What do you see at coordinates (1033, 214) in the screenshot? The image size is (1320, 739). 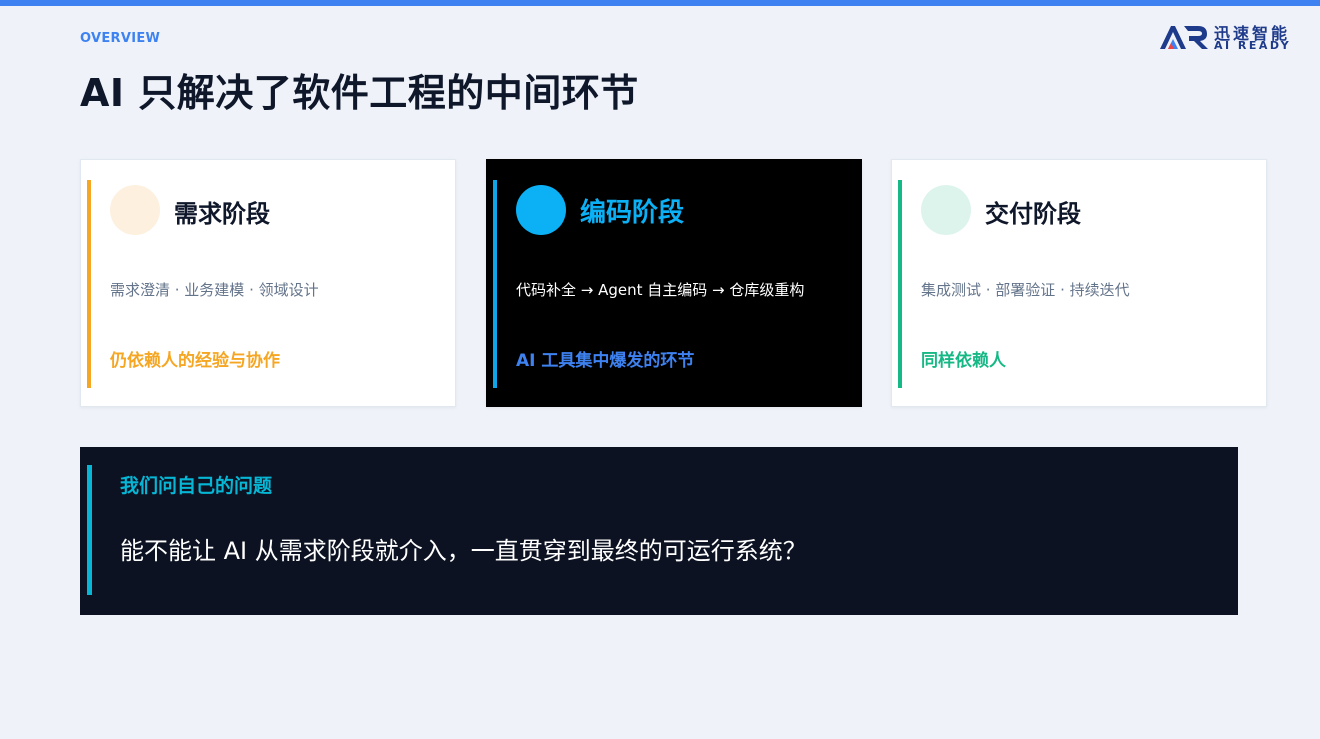 I see `stage-name: 交付阶段` at bounding box center [1033, 214].